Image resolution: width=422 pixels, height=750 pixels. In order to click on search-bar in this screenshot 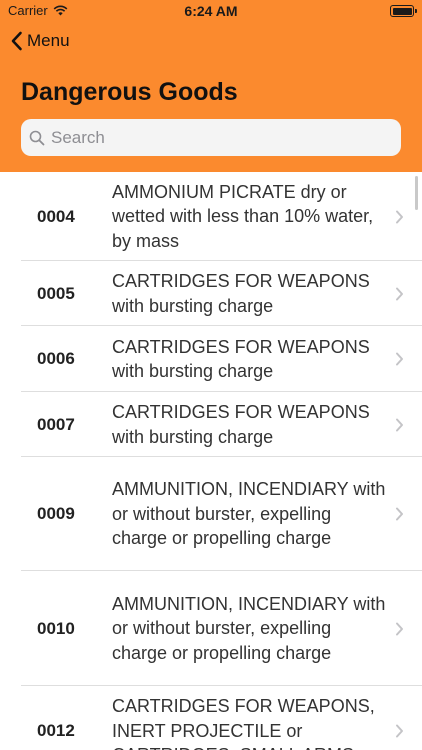, I will do `click(211, 137)`.